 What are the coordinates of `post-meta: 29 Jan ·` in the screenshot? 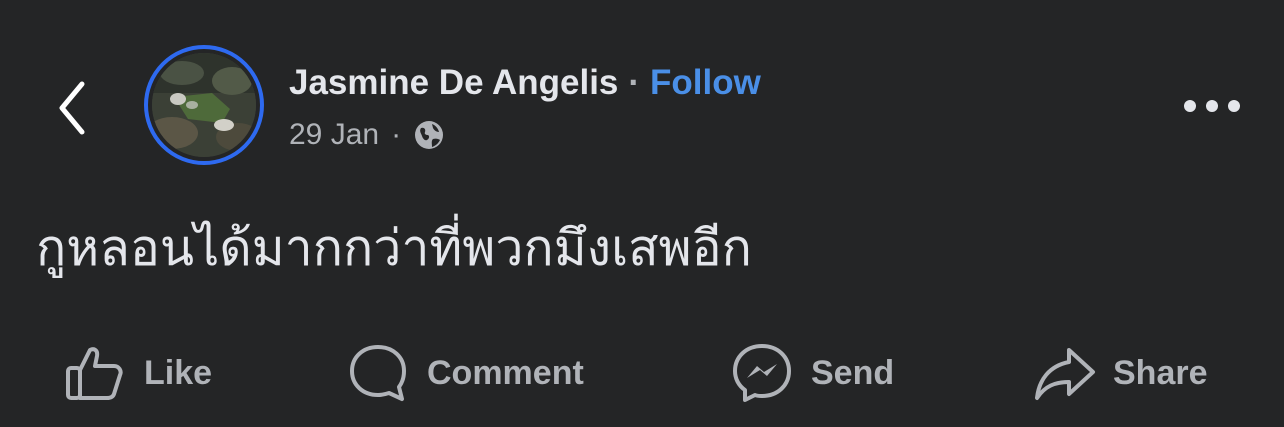 It's located at (367, 135).